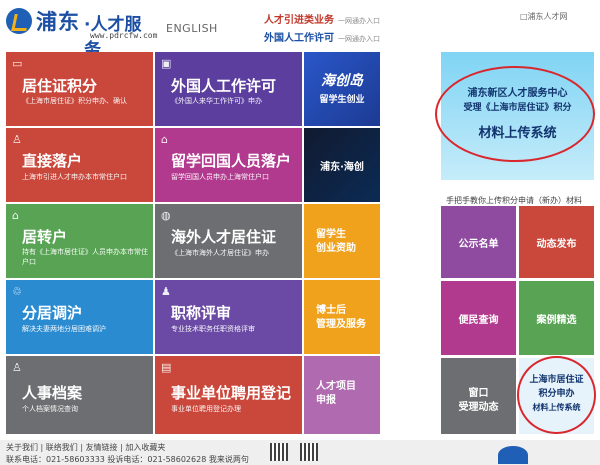 The image size is (600, 465). Describe the element at coordinates (201, 313) in the screenshot. I see `tile-title: 职称评审` at that location.